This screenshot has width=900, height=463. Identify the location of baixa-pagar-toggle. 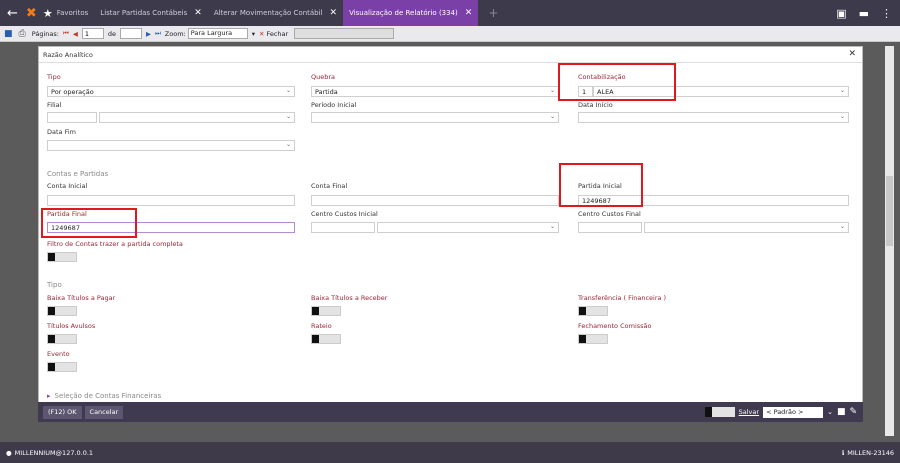
(62, 311).